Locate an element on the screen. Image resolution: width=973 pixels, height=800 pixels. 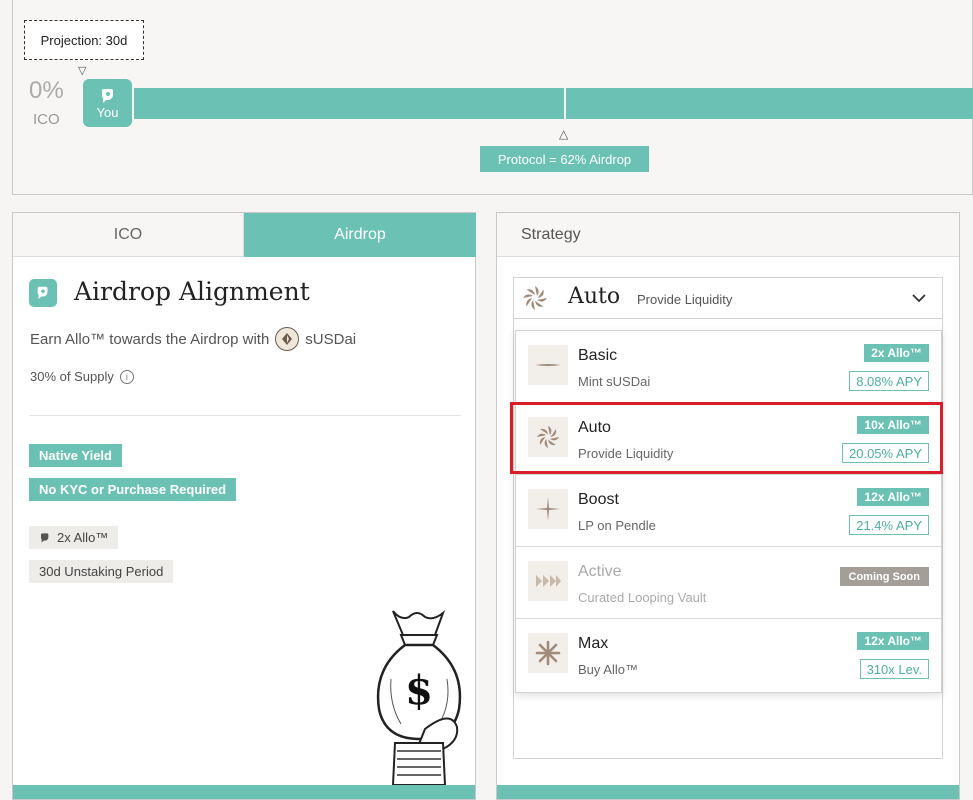
leverage-badge: 310x Lev. is located at coordinates (894, 669).